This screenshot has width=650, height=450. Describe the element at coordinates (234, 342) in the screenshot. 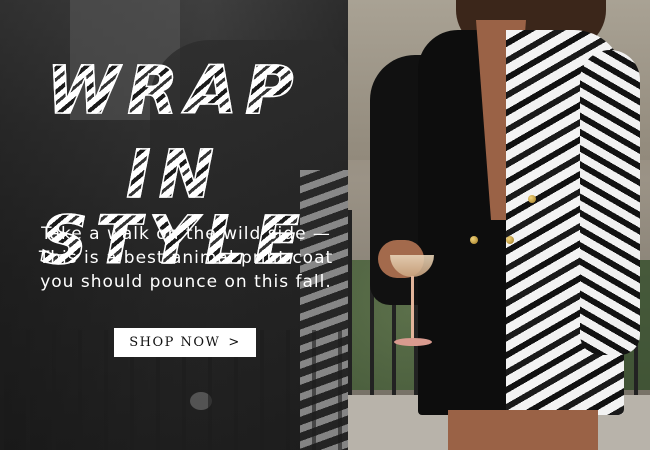

I see `chevron-right-icon: >` at that location.